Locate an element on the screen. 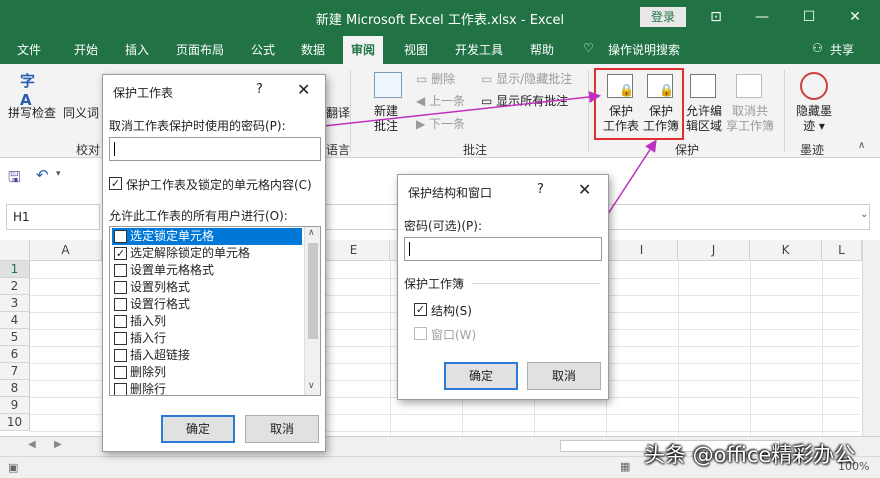 This screenshot has width=880, height=478. arrow-to-protect-workbook is located at coordinates (632, 177).